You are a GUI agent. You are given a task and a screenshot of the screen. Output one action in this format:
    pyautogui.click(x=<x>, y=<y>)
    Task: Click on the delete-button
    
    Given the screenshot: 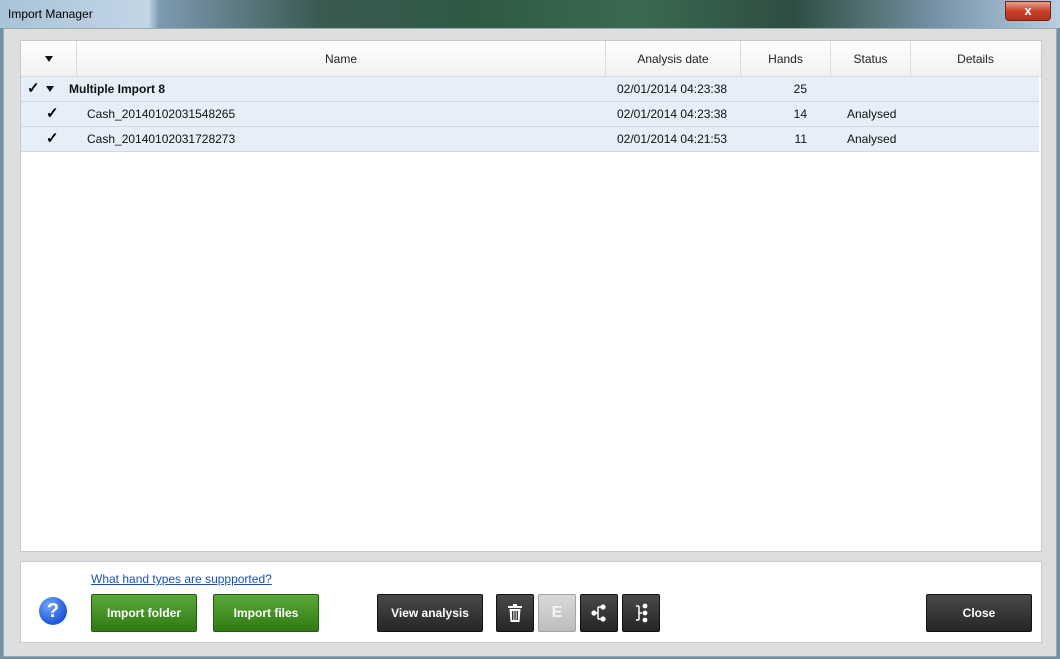 What is the action you would take?
    pyautogui.click(x=515, y=613)
    